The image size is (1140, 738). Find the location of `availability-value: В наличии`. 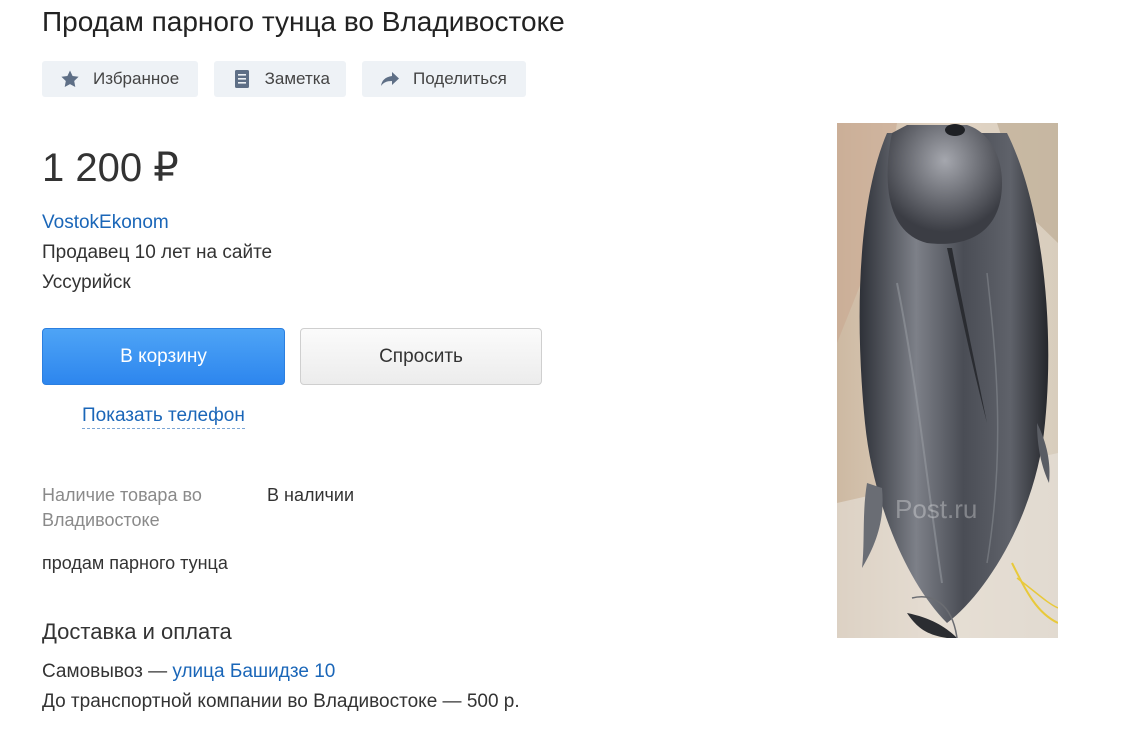

availability-value: В наличии is located at coordinates (311, 495).